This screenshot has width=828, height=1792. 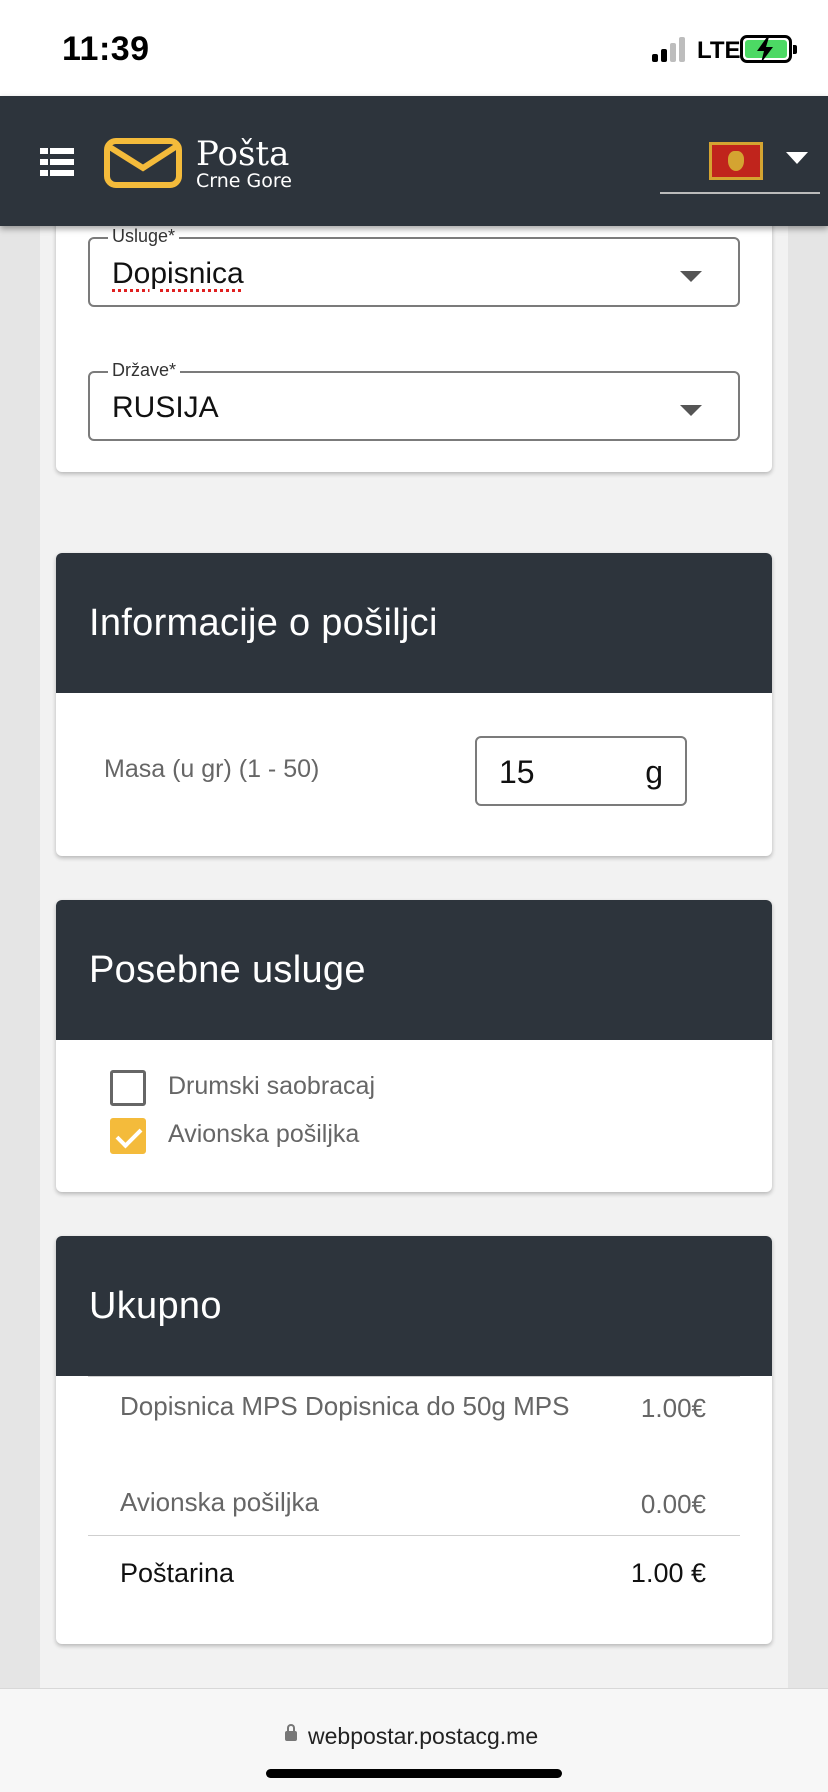 I want to click on checkbox-checked, so click(x=128, y=1136).